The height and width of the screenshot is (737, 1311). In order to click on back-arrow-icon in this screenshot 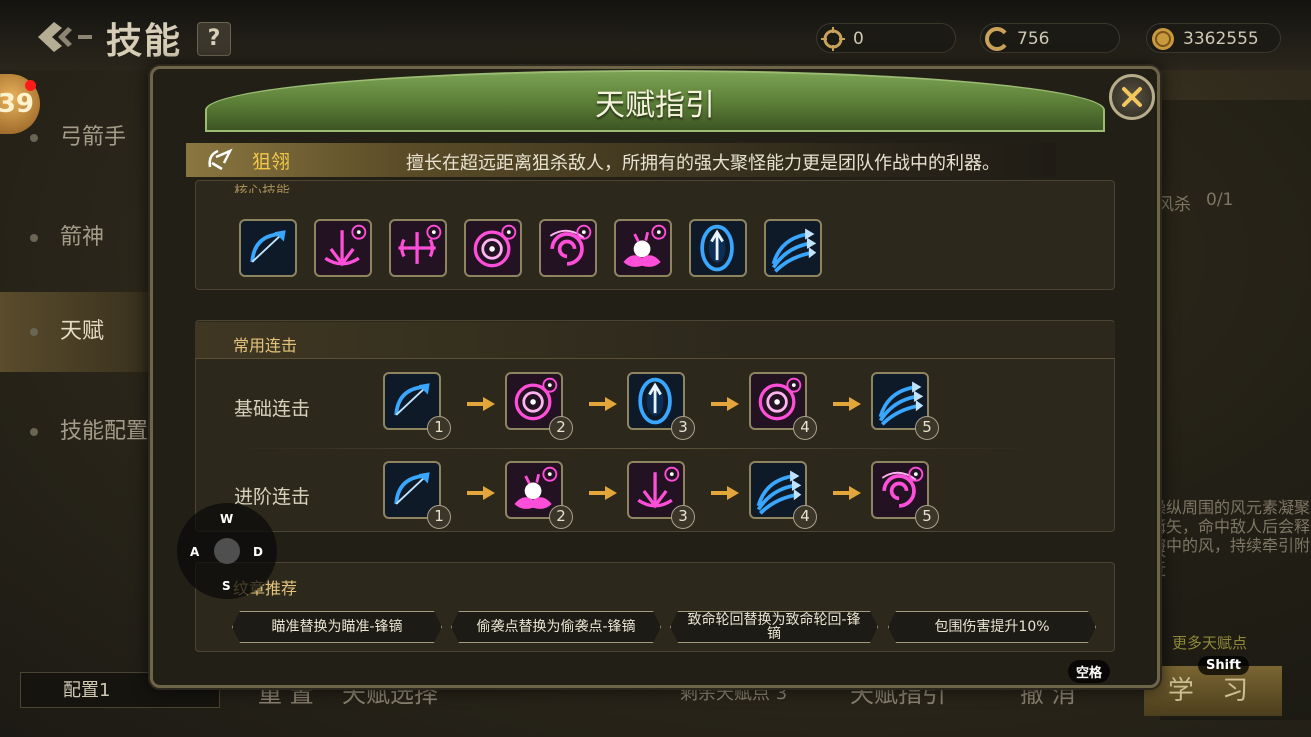, I will do `click(66, 37)`.